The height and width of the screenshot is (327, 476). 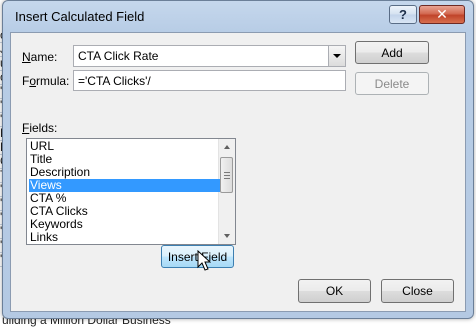 I want to click on formula-input: ='CTA Clicks'/, so click(x=209, y=80).